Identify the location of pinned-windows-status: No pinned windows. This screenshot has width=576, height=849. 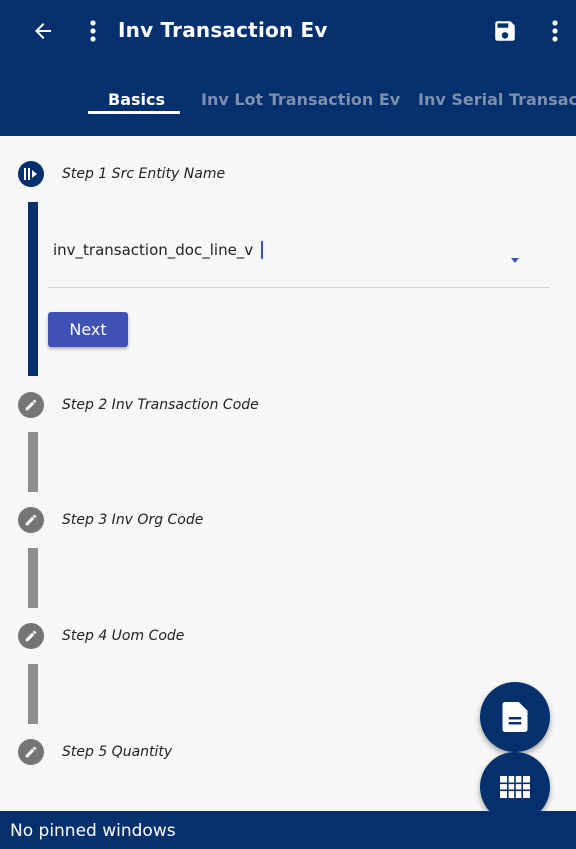
(93, 831).